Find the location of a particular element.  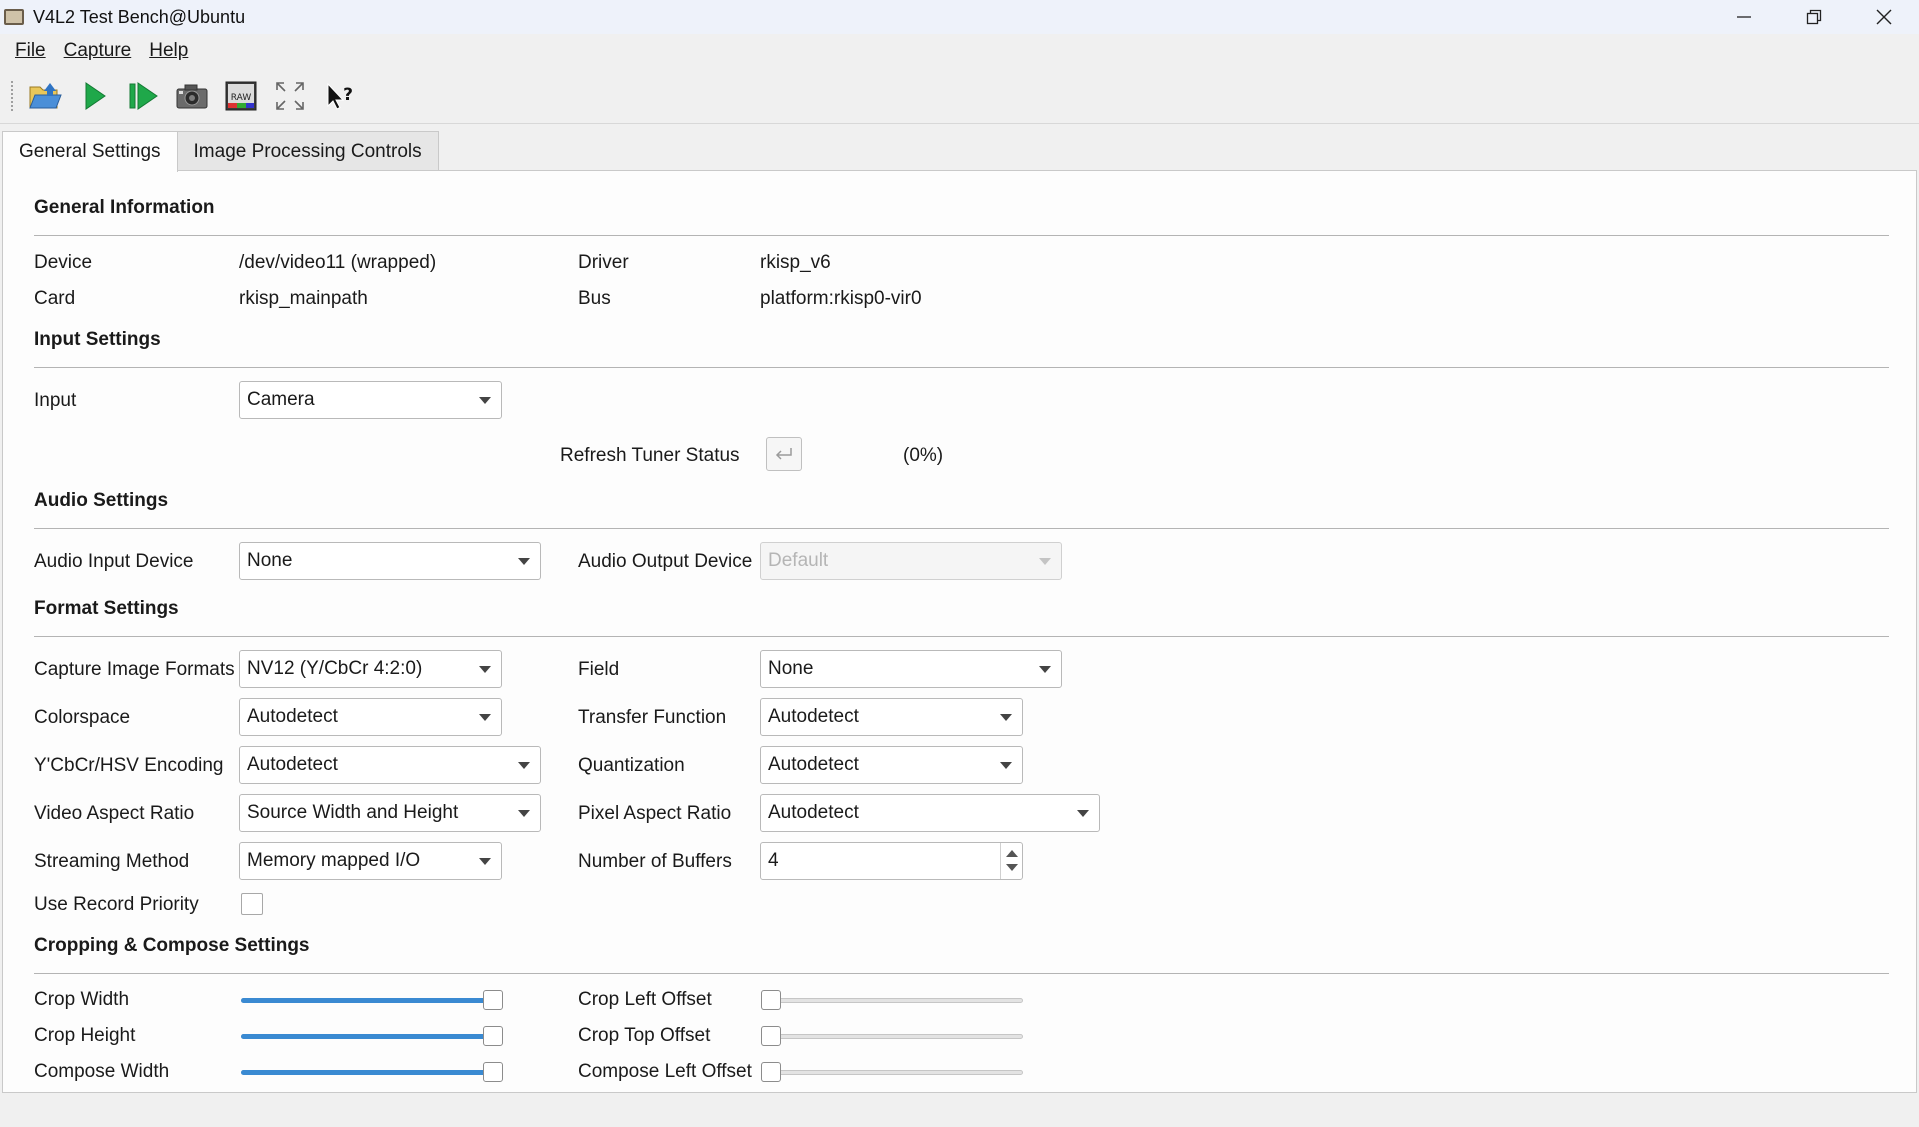

video-aspect-ratio-select: Source Width and Height is located at coordinates (390, 813).